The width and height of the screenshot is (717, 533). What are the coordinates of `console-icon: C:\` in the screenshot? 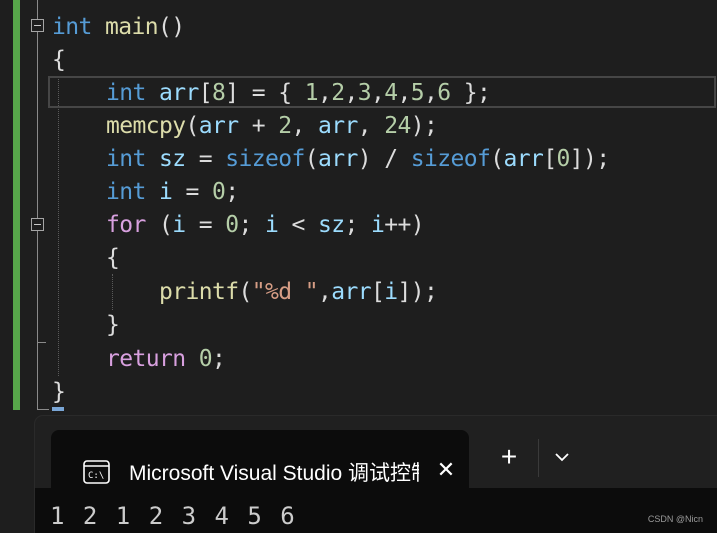 It's located at (96, 472).